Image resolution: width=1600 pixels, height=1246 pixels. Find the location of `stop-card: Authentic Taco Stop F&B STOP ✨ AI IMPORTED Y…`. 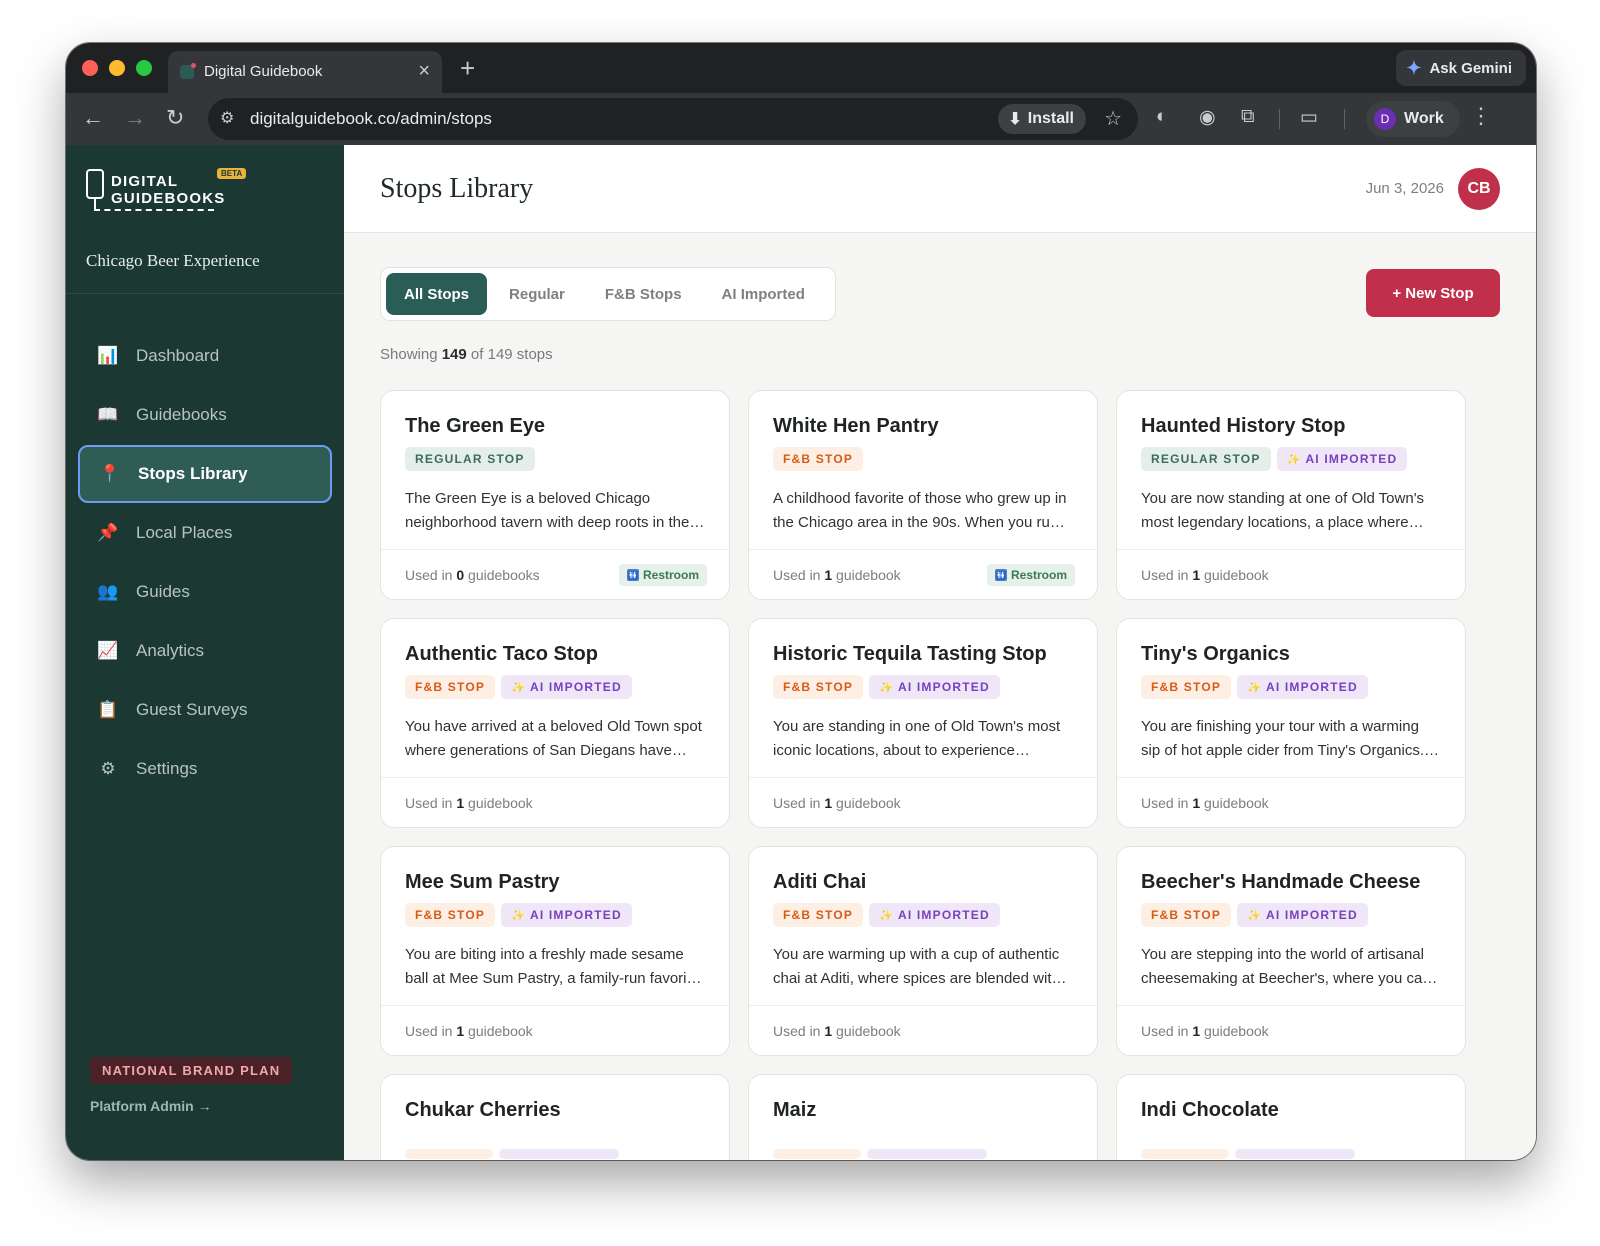

stop-card: Authentic Taco Stop F&B STOP ✨ AI IMPORTED Y… is located at coordinates (555, 723).